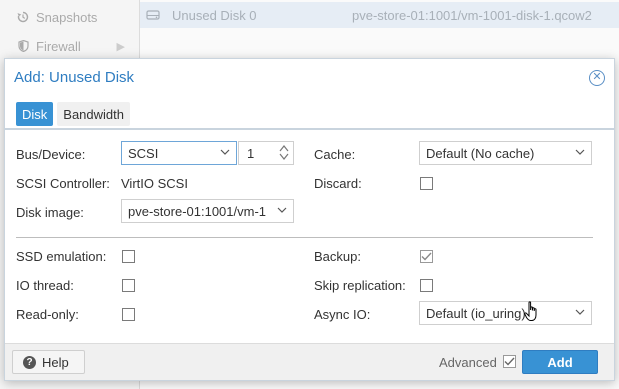  What do you see at coordinates (426, 183) in the screenshot?
I see `discard-checkbox` at bounding box center [426, 183].